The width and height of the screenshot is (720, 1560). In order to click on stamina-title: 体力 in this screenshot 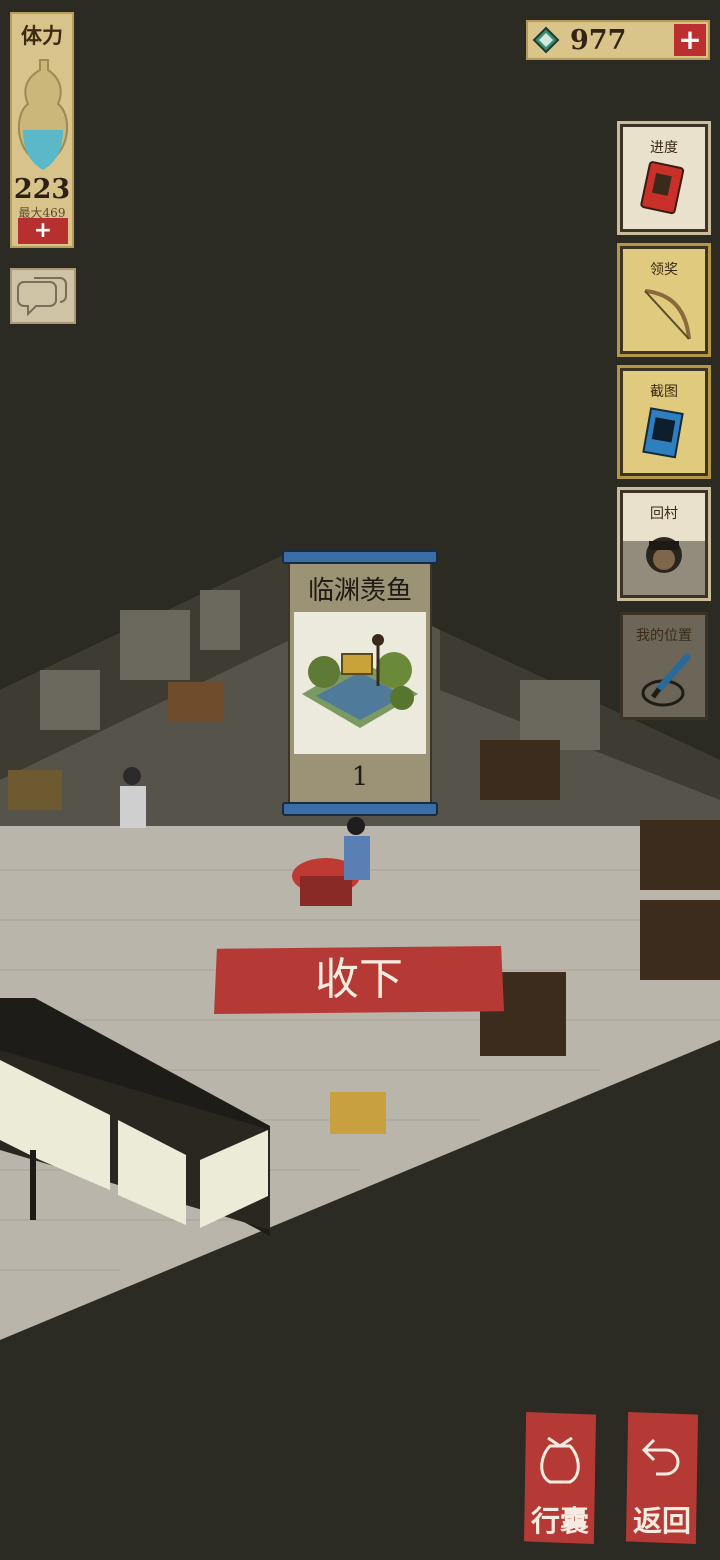, I will do `click(42, 35)`.